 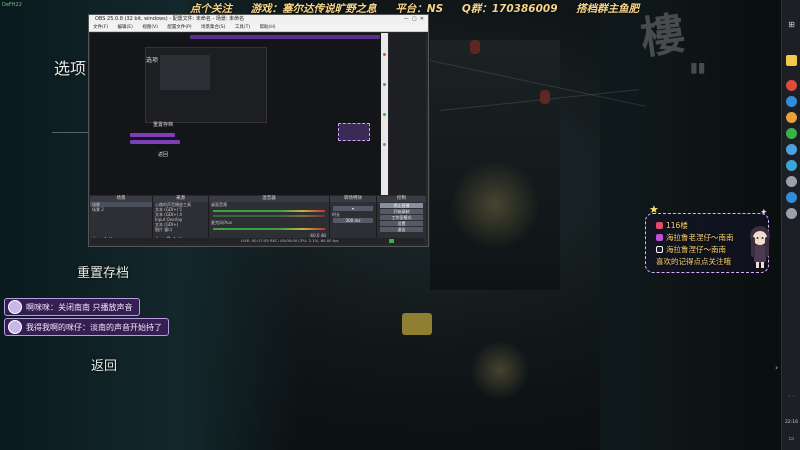 What do you see at coordinates (121, 209) in the screenshot?
I see `scene-item: 场景 2` at bounding box center [121, 209].